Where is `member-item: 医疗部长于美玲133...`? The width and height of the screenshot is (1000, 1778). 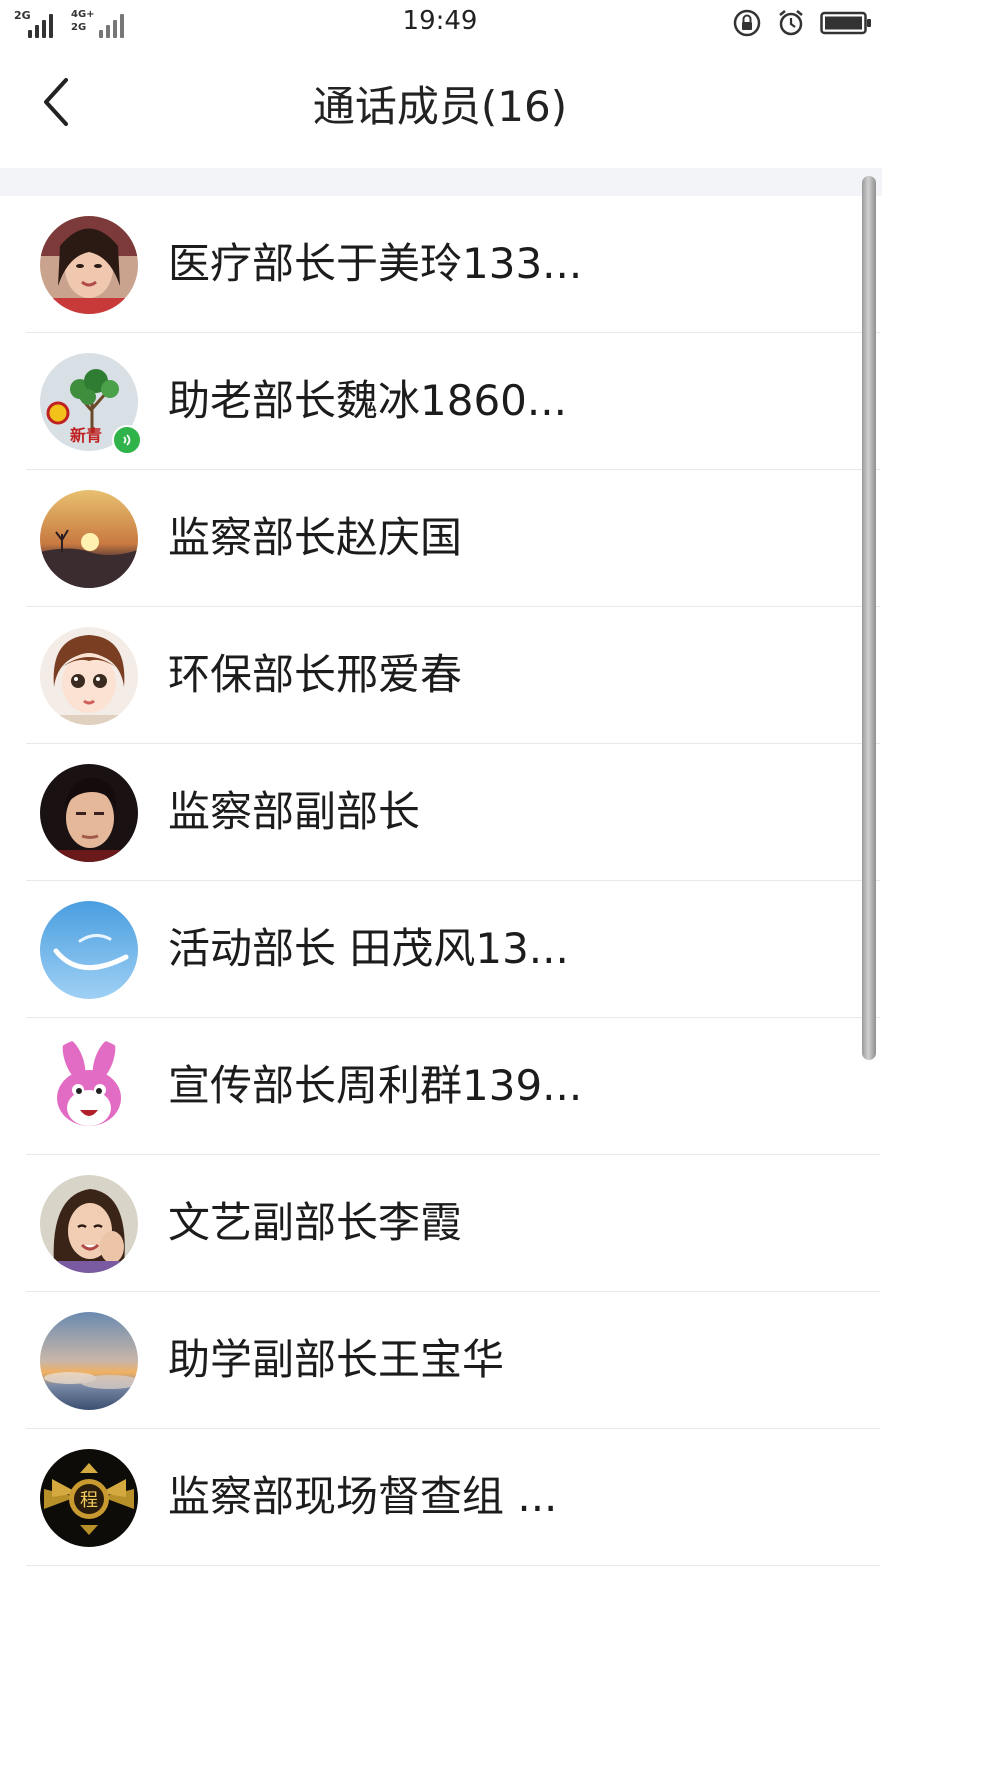 member-item: 医疗部长于美玲133... is located at coordinates (440, 264).